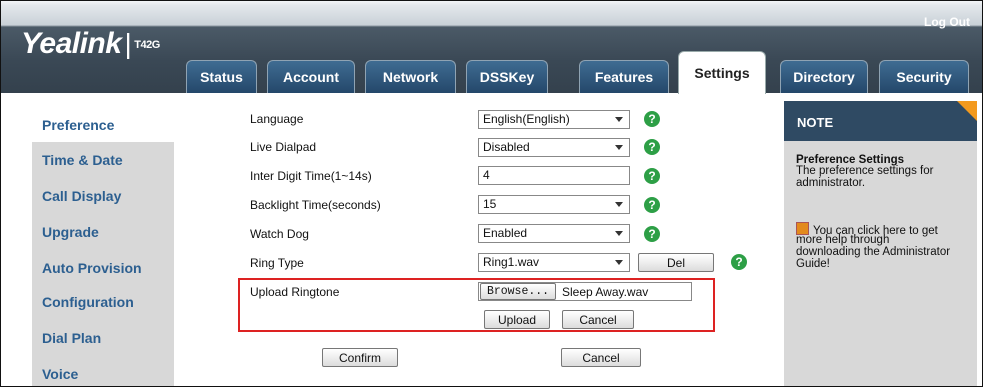 Image resolution: width=983 pixels, height=387 pixels. What do you see at coordinates (82, 160) in the screenshot?
I see `sidebar-item-time-date: Time & Date` at bounding box center [82, 160].